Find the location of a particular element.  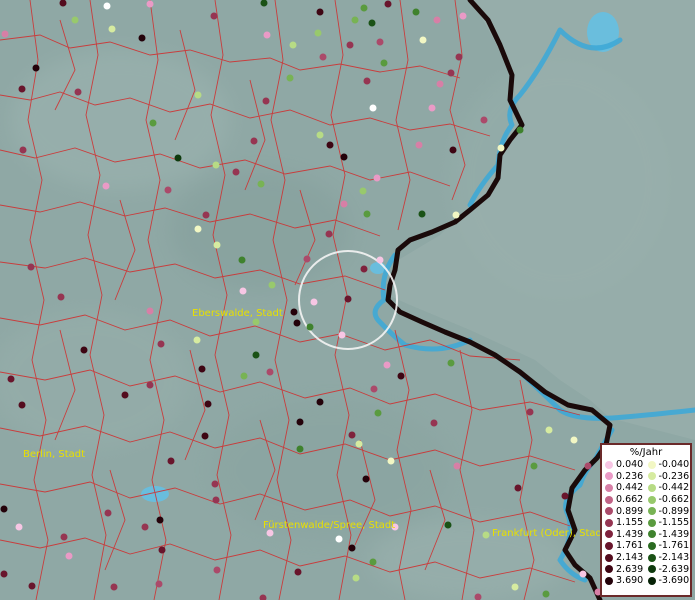

place-label-fuerstenwalde: Fürstenwalde/Spree, Stadt is located at coordinates (329, 525).